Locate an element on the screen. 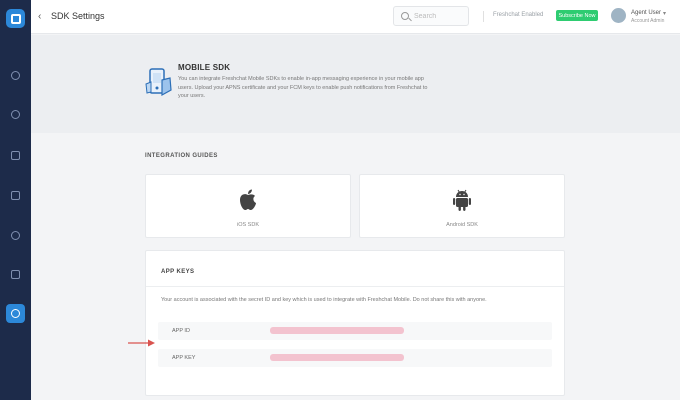 The width and height of the screenshot is (680, 400). settings-icon is located at coordinates (15, 313).